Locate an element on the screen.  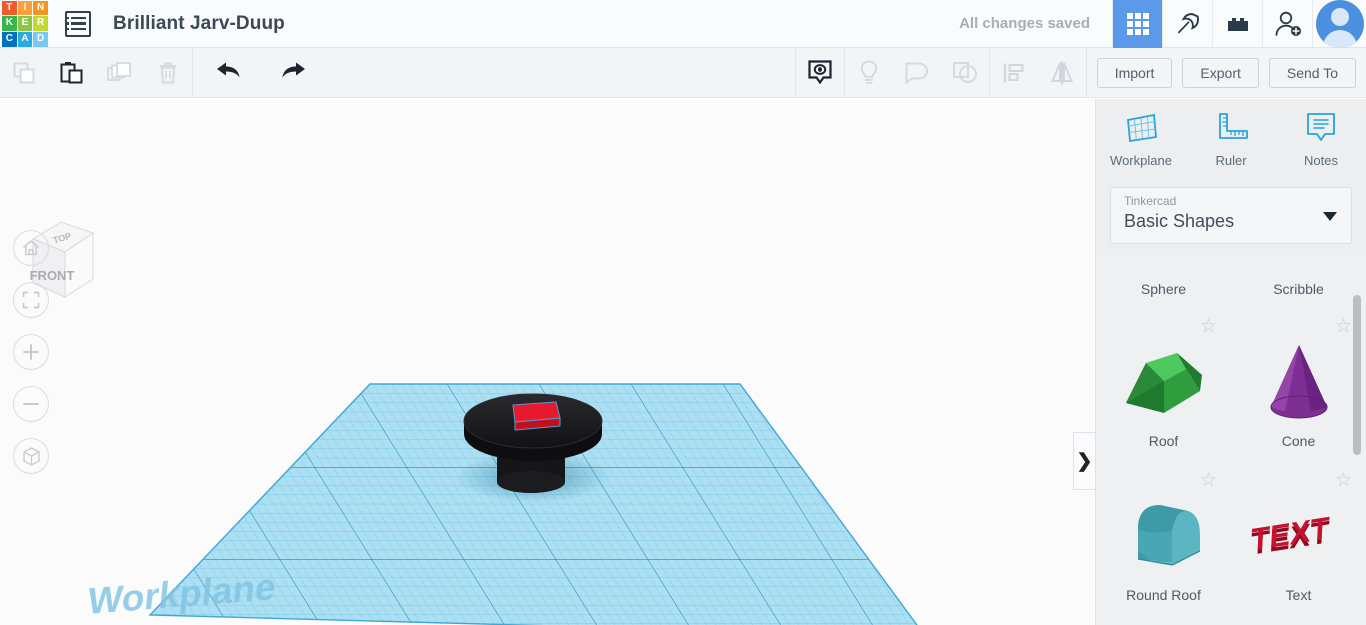
shape-label: Roof is located at coordinates (1163, 441).